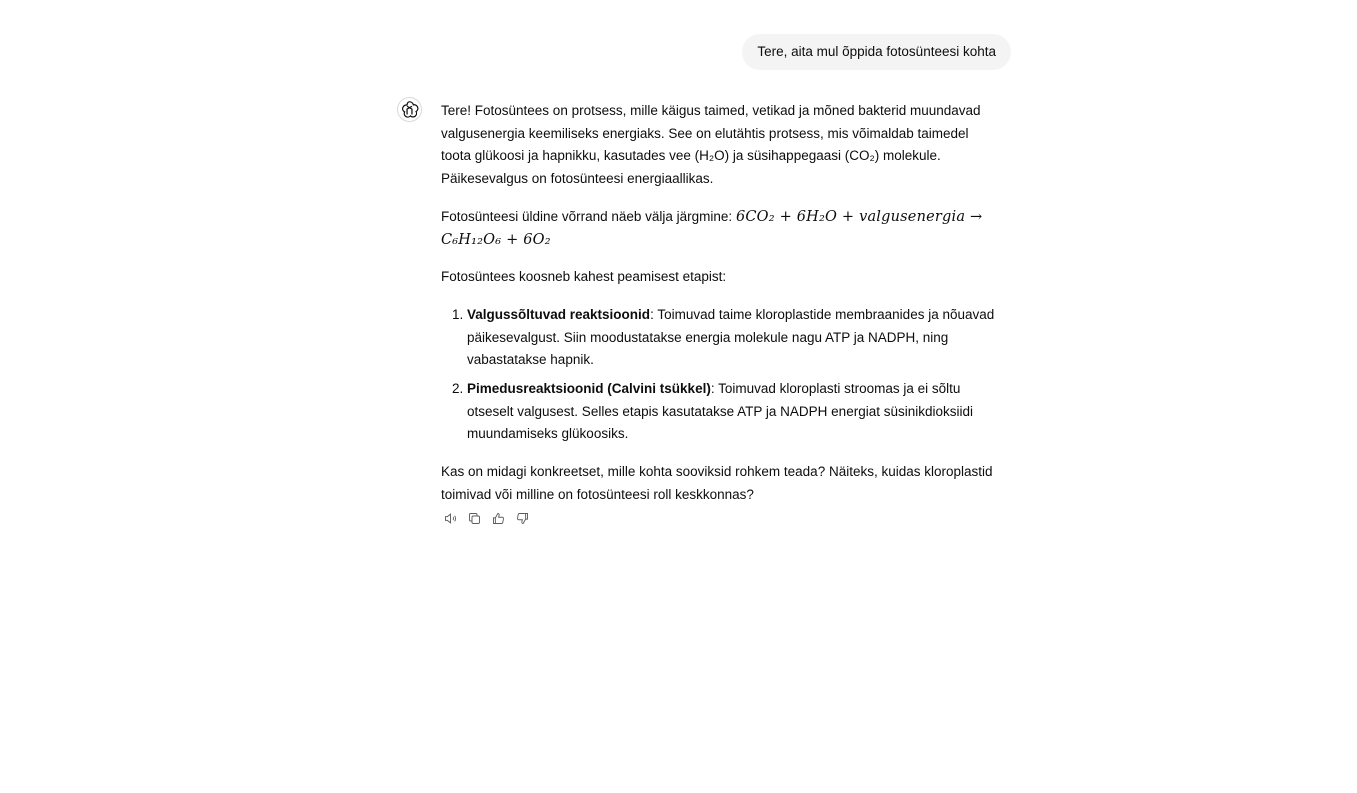 The height and width of the screenshot is (793, 1357). What do you see at coordinates (589, 389) in the screenshot?
I see `stage-title: Pimedusreaktsioonid (Calvini tsükkel)` at bounding box center [589, 389].